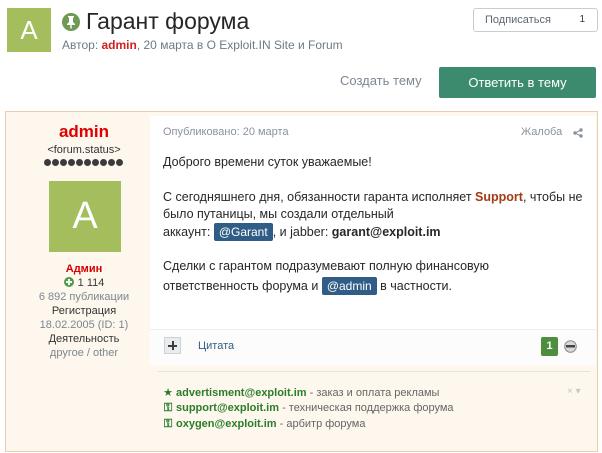  What do you see at coordinates (29, 30) in the screenshot?
I see `topic-author-avatar: A` at bounding box center [29, 30].